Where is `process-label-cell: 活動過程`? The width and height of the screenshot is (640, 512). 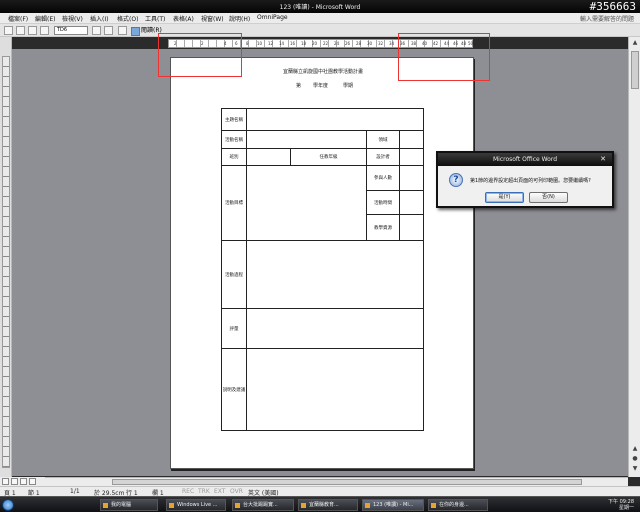 process-label-cell: 活動過程 is located at coordinates (234, 274).